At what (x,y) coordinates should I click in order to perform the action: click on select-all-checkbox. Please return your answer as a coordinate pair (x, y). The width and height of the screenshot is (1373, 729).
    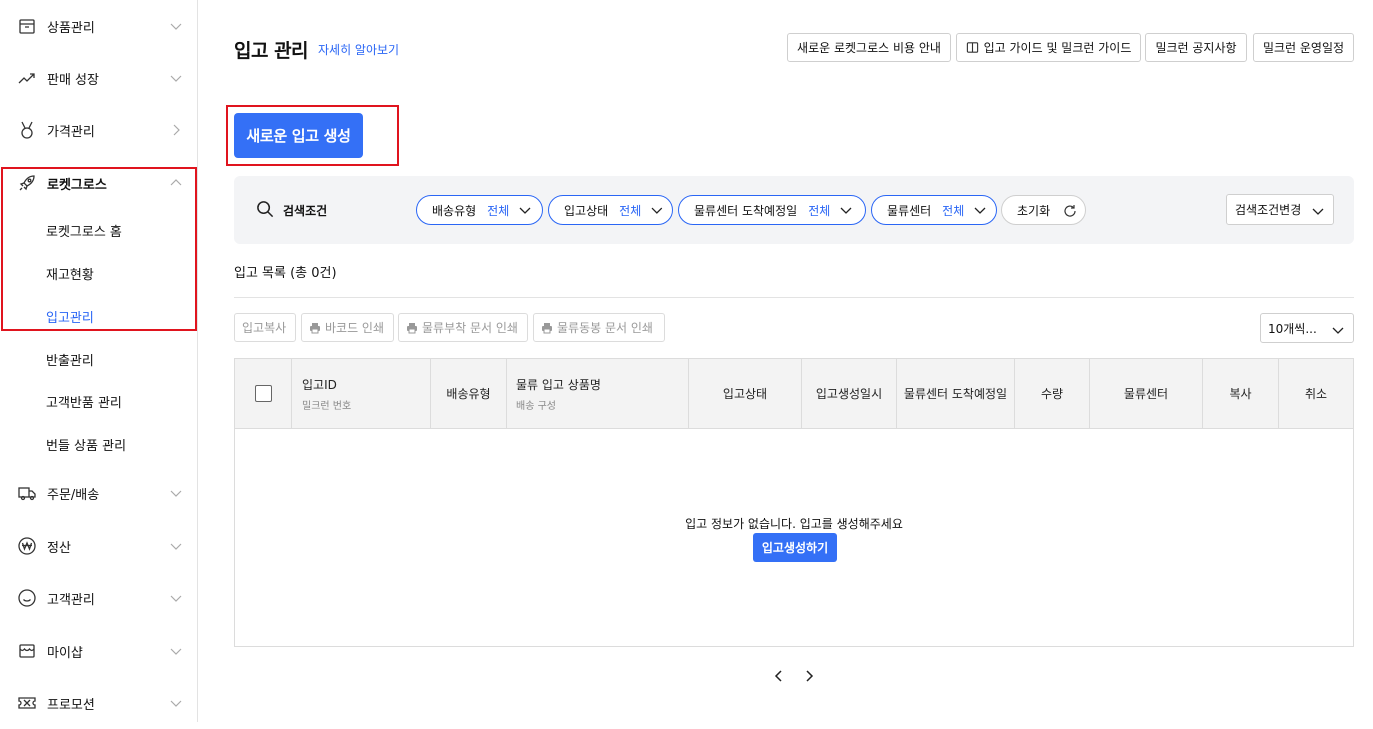
    Looking at the image, I should click on (263, 393).